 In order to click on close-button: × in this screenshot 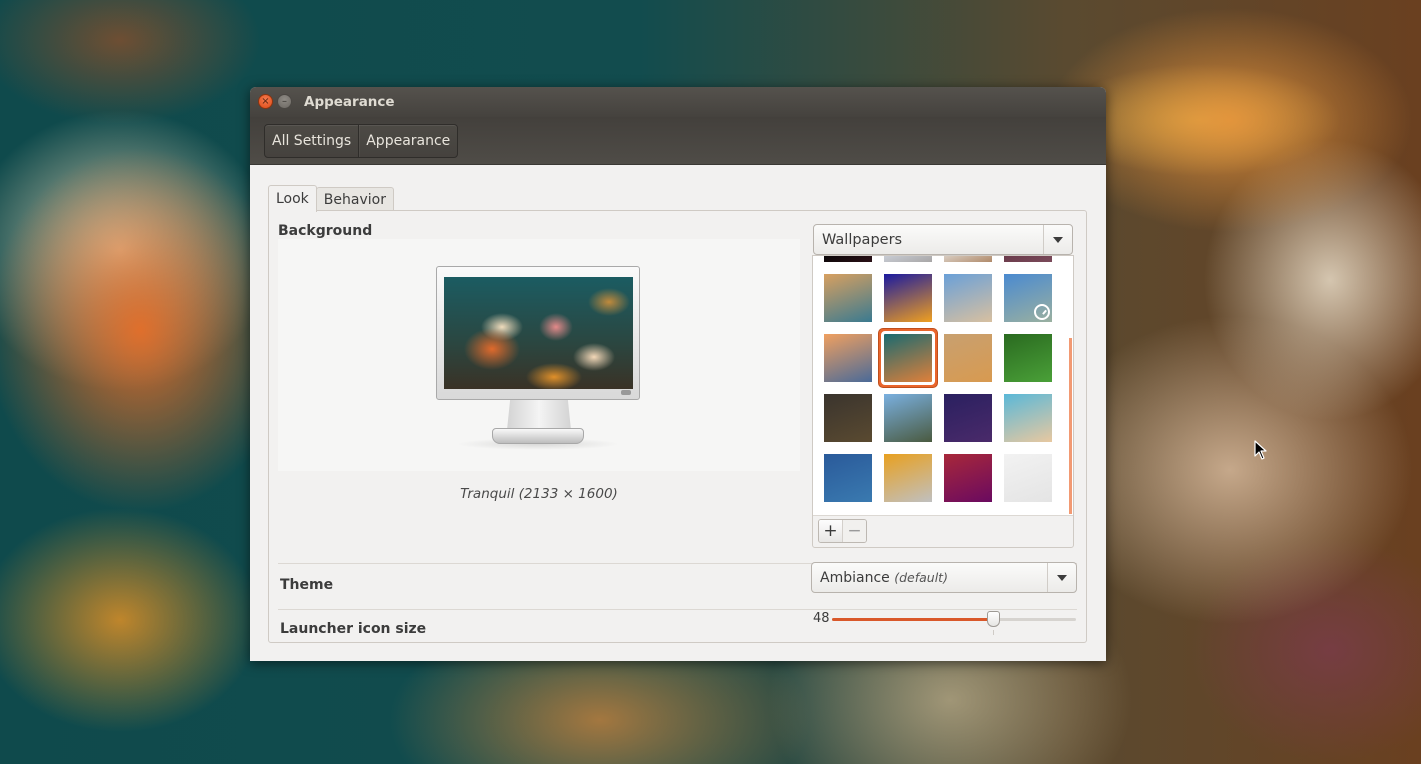, I will do `click(265, 101)`.